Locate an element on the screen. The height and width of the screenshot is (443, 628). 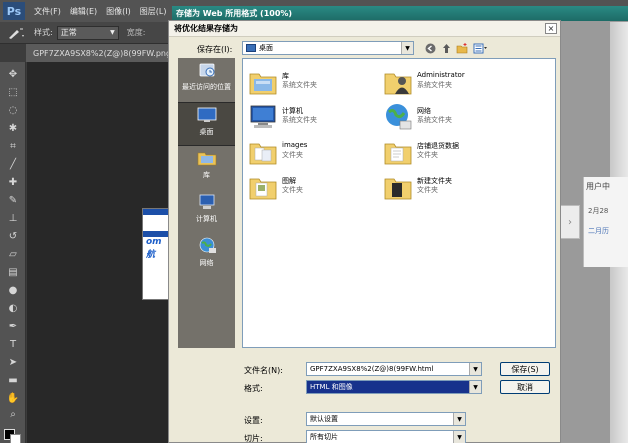
save-for-web-title: 存储为 Web 所用格式 (100%) is located at coordinates (400, 13).